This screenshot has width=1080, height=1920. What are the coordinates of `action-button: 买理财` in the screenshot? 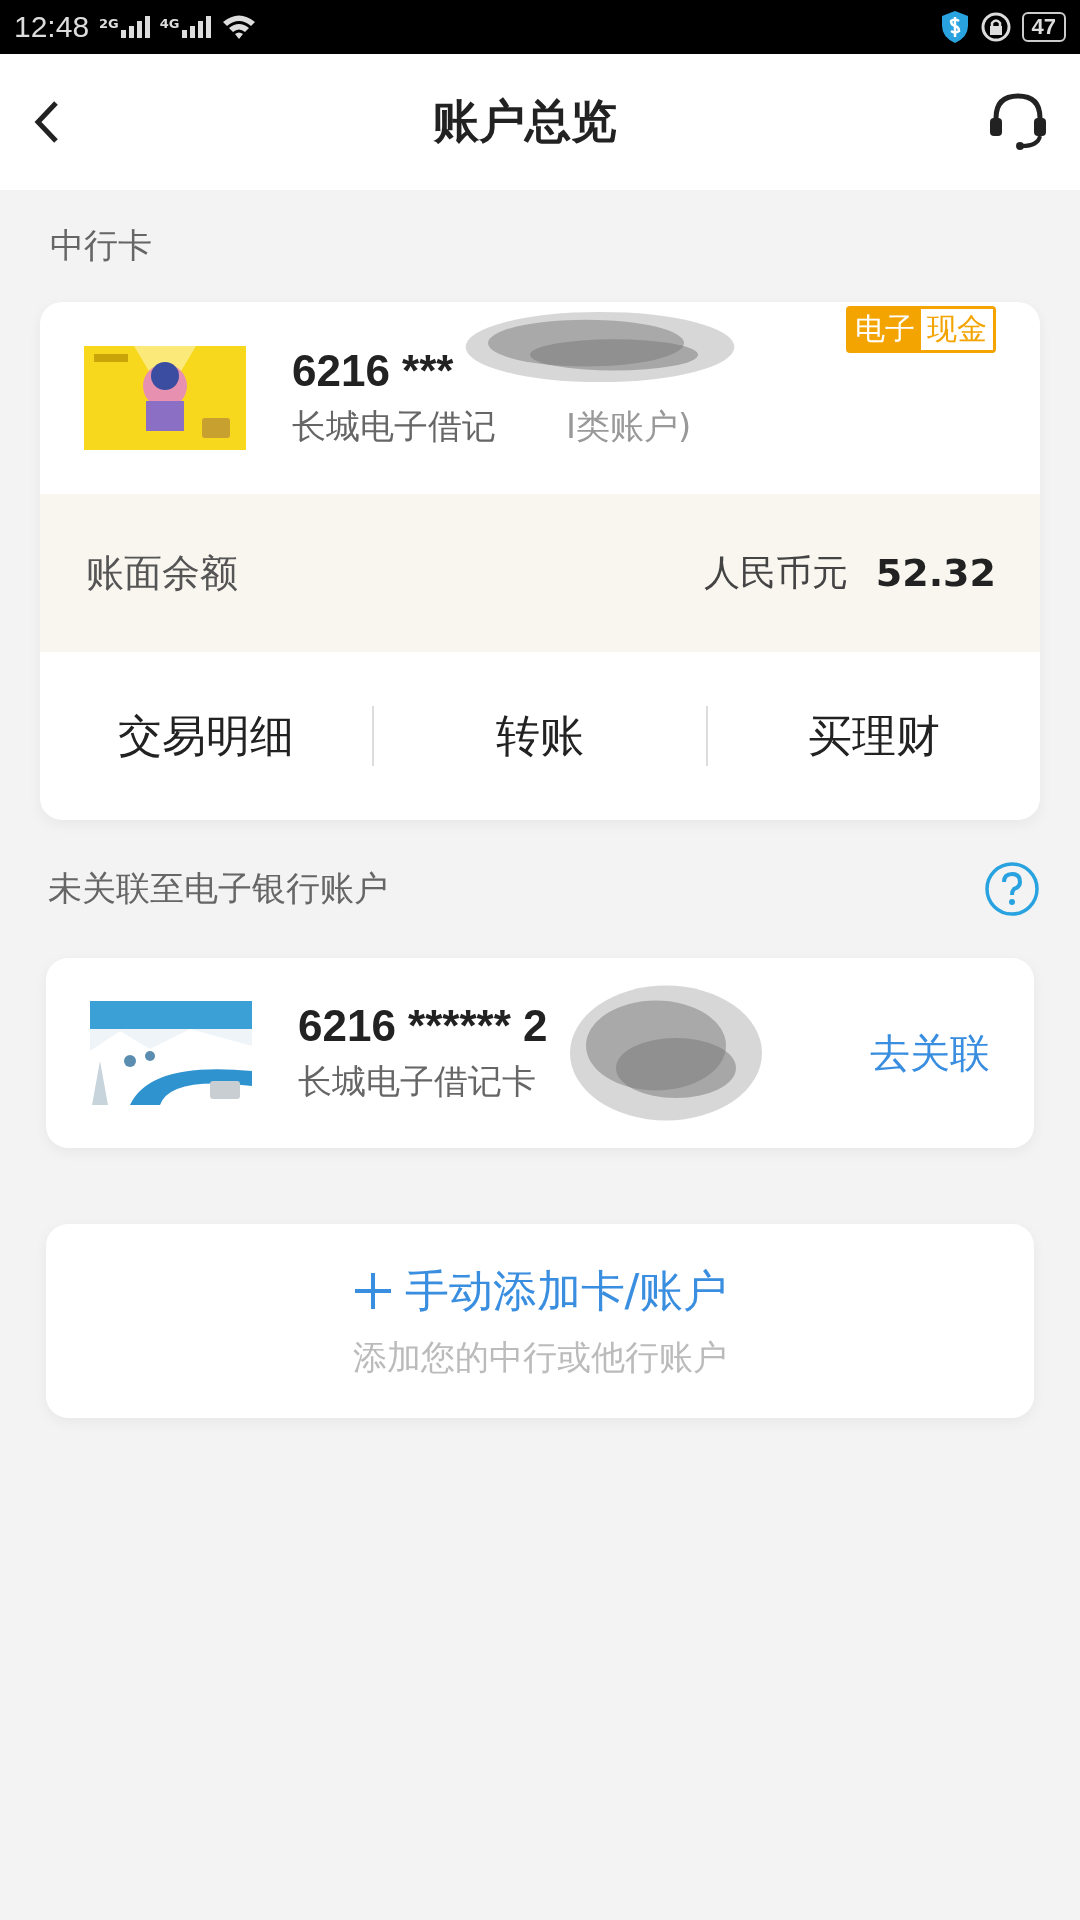 It's located at (874, 736).